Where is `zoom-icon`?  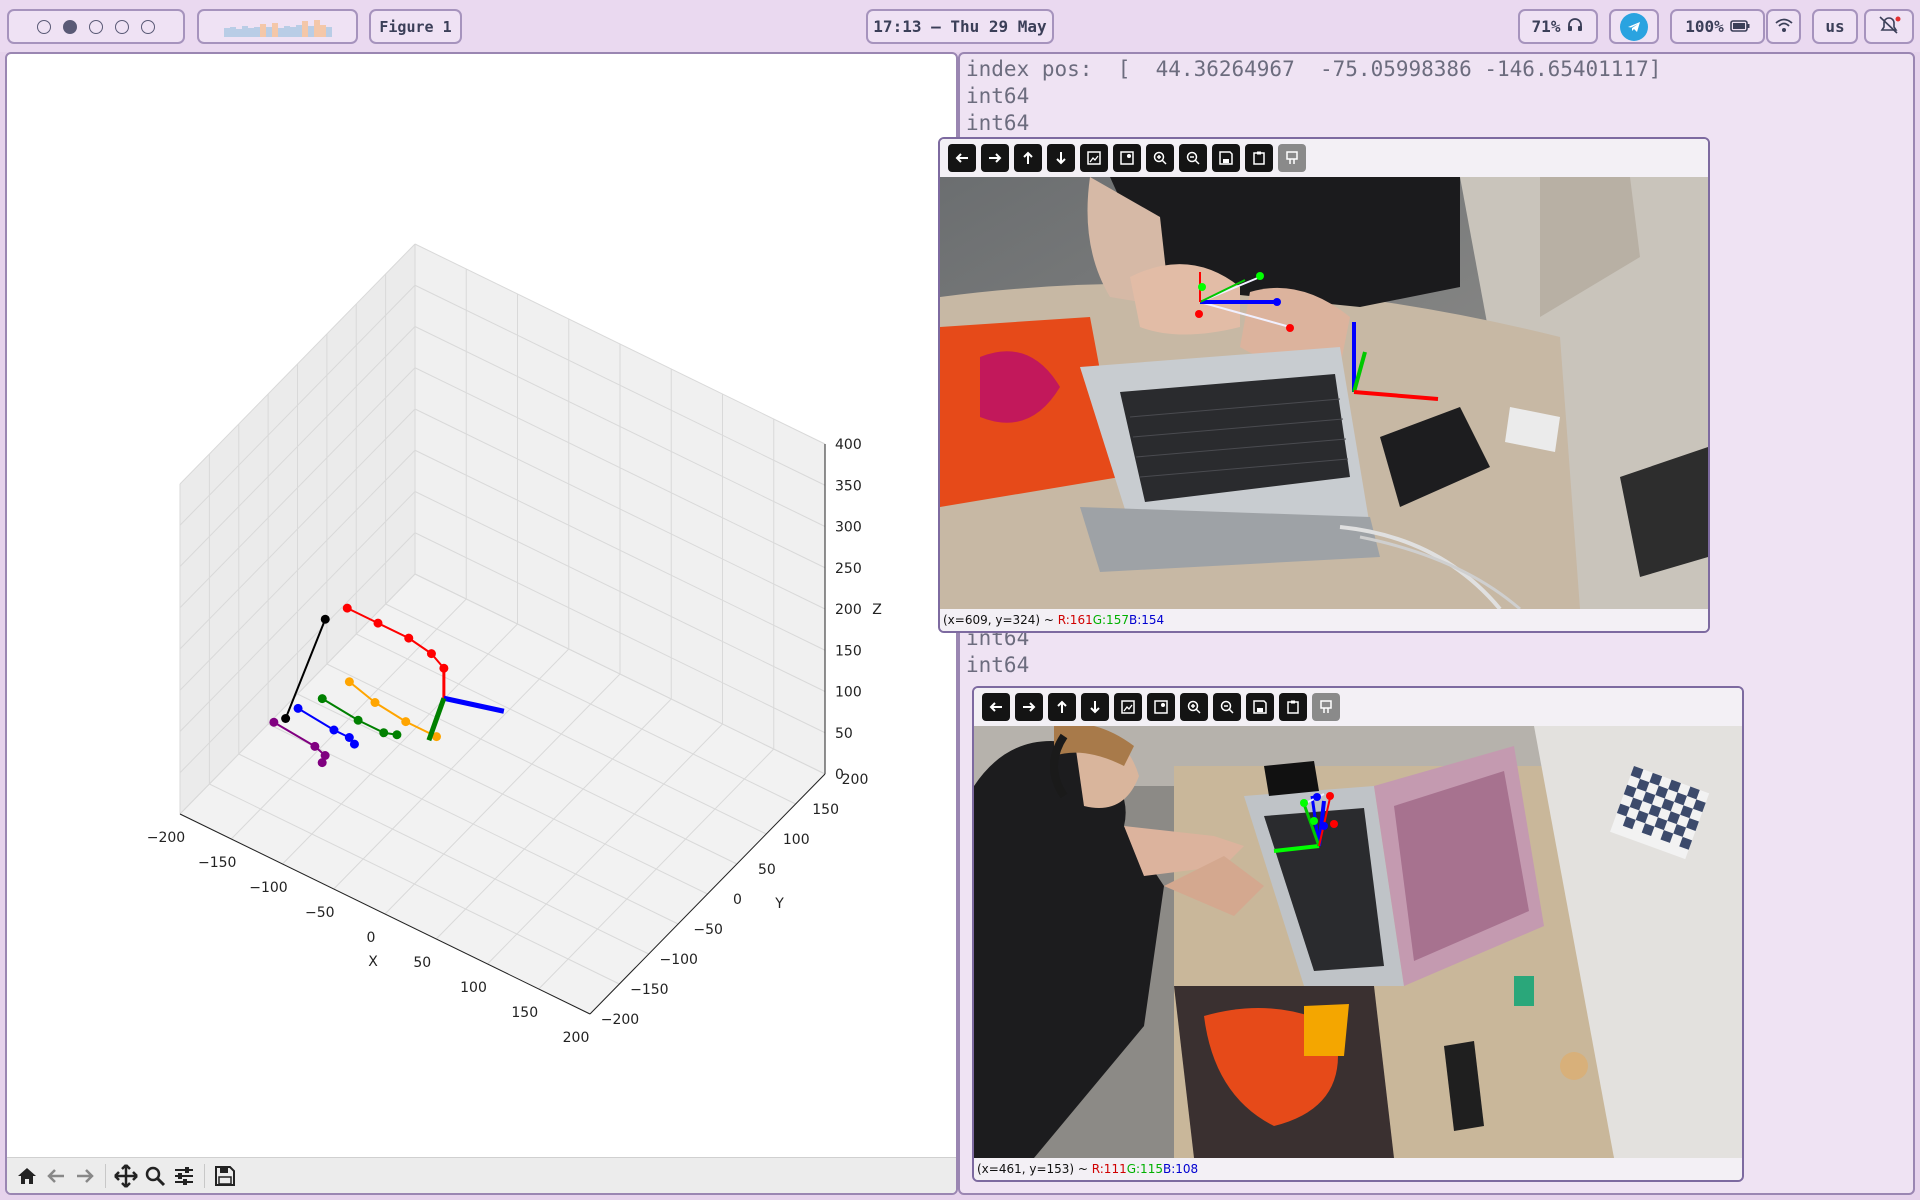
zoom-icon is located at coordinates (155, 1176).